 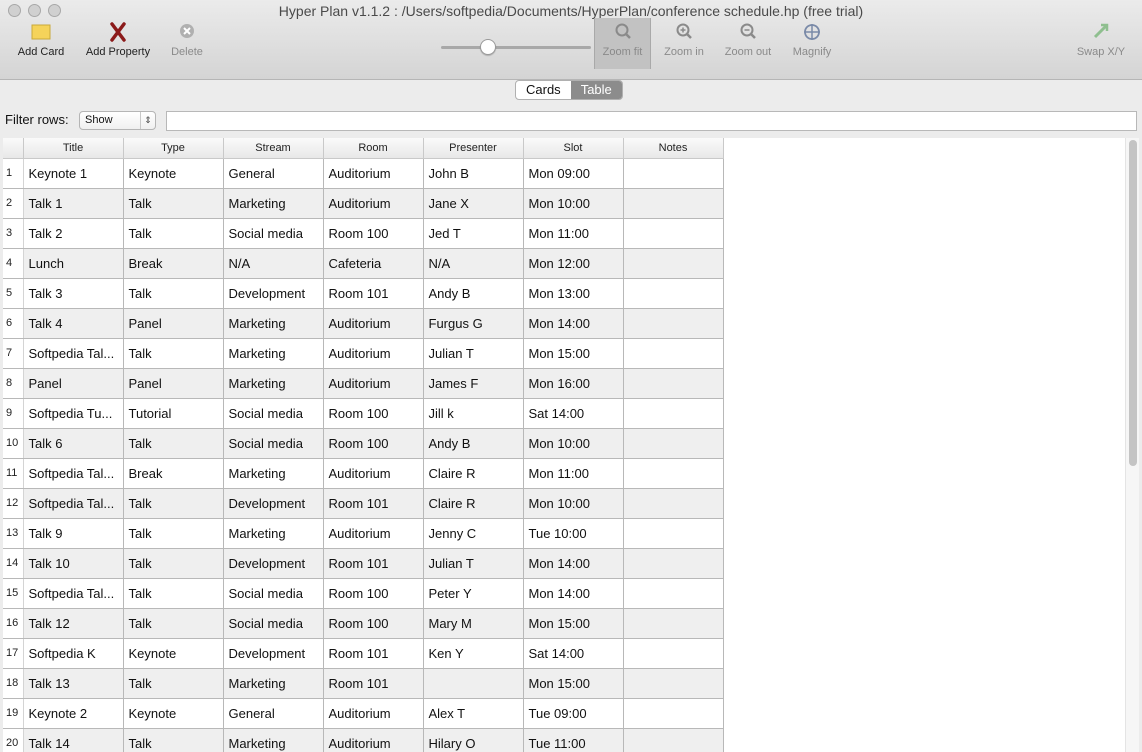 What do you see at coordinates (748, 40) in the screenshot?
I see `zoom-out-button: Zoom out` at bounding box center [748, 40].